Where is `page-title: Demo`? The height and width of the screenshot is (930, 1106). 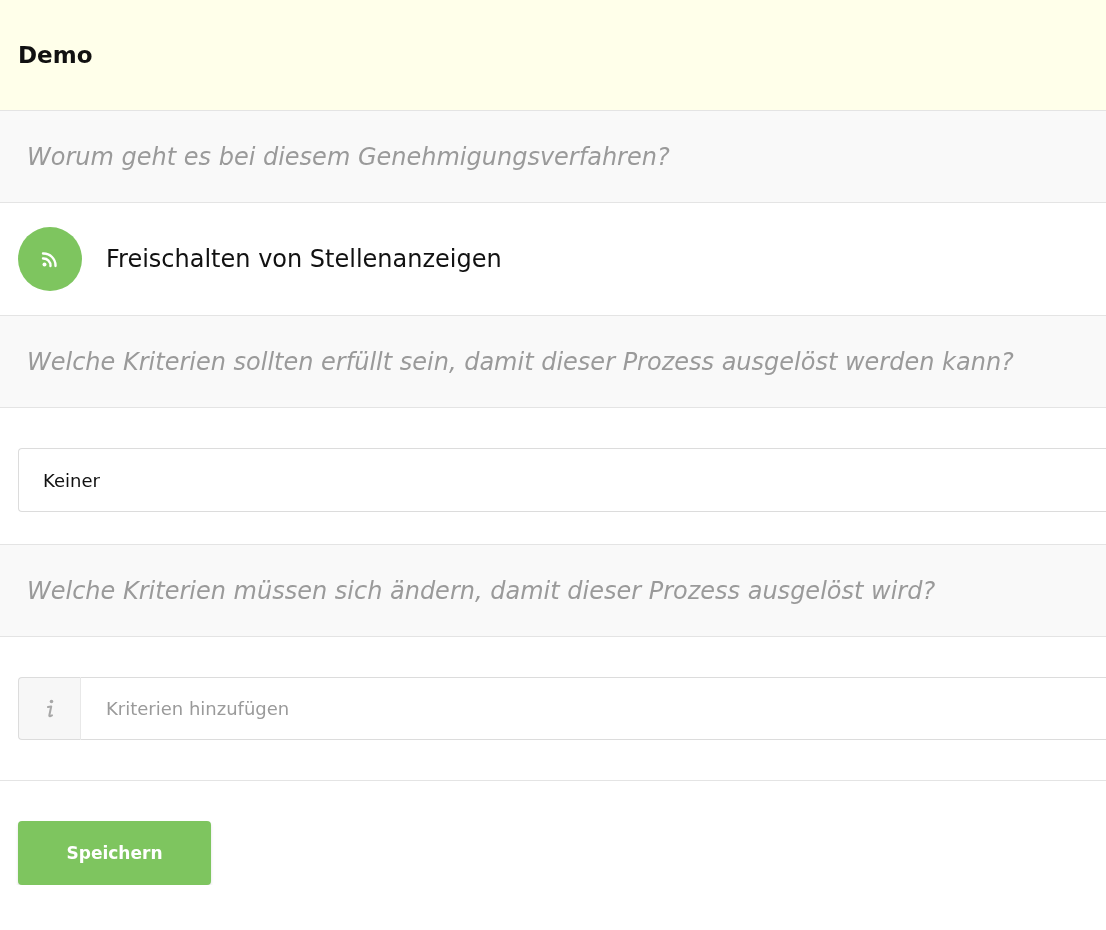
page-title: Demo is located at coordinates (55, 55).